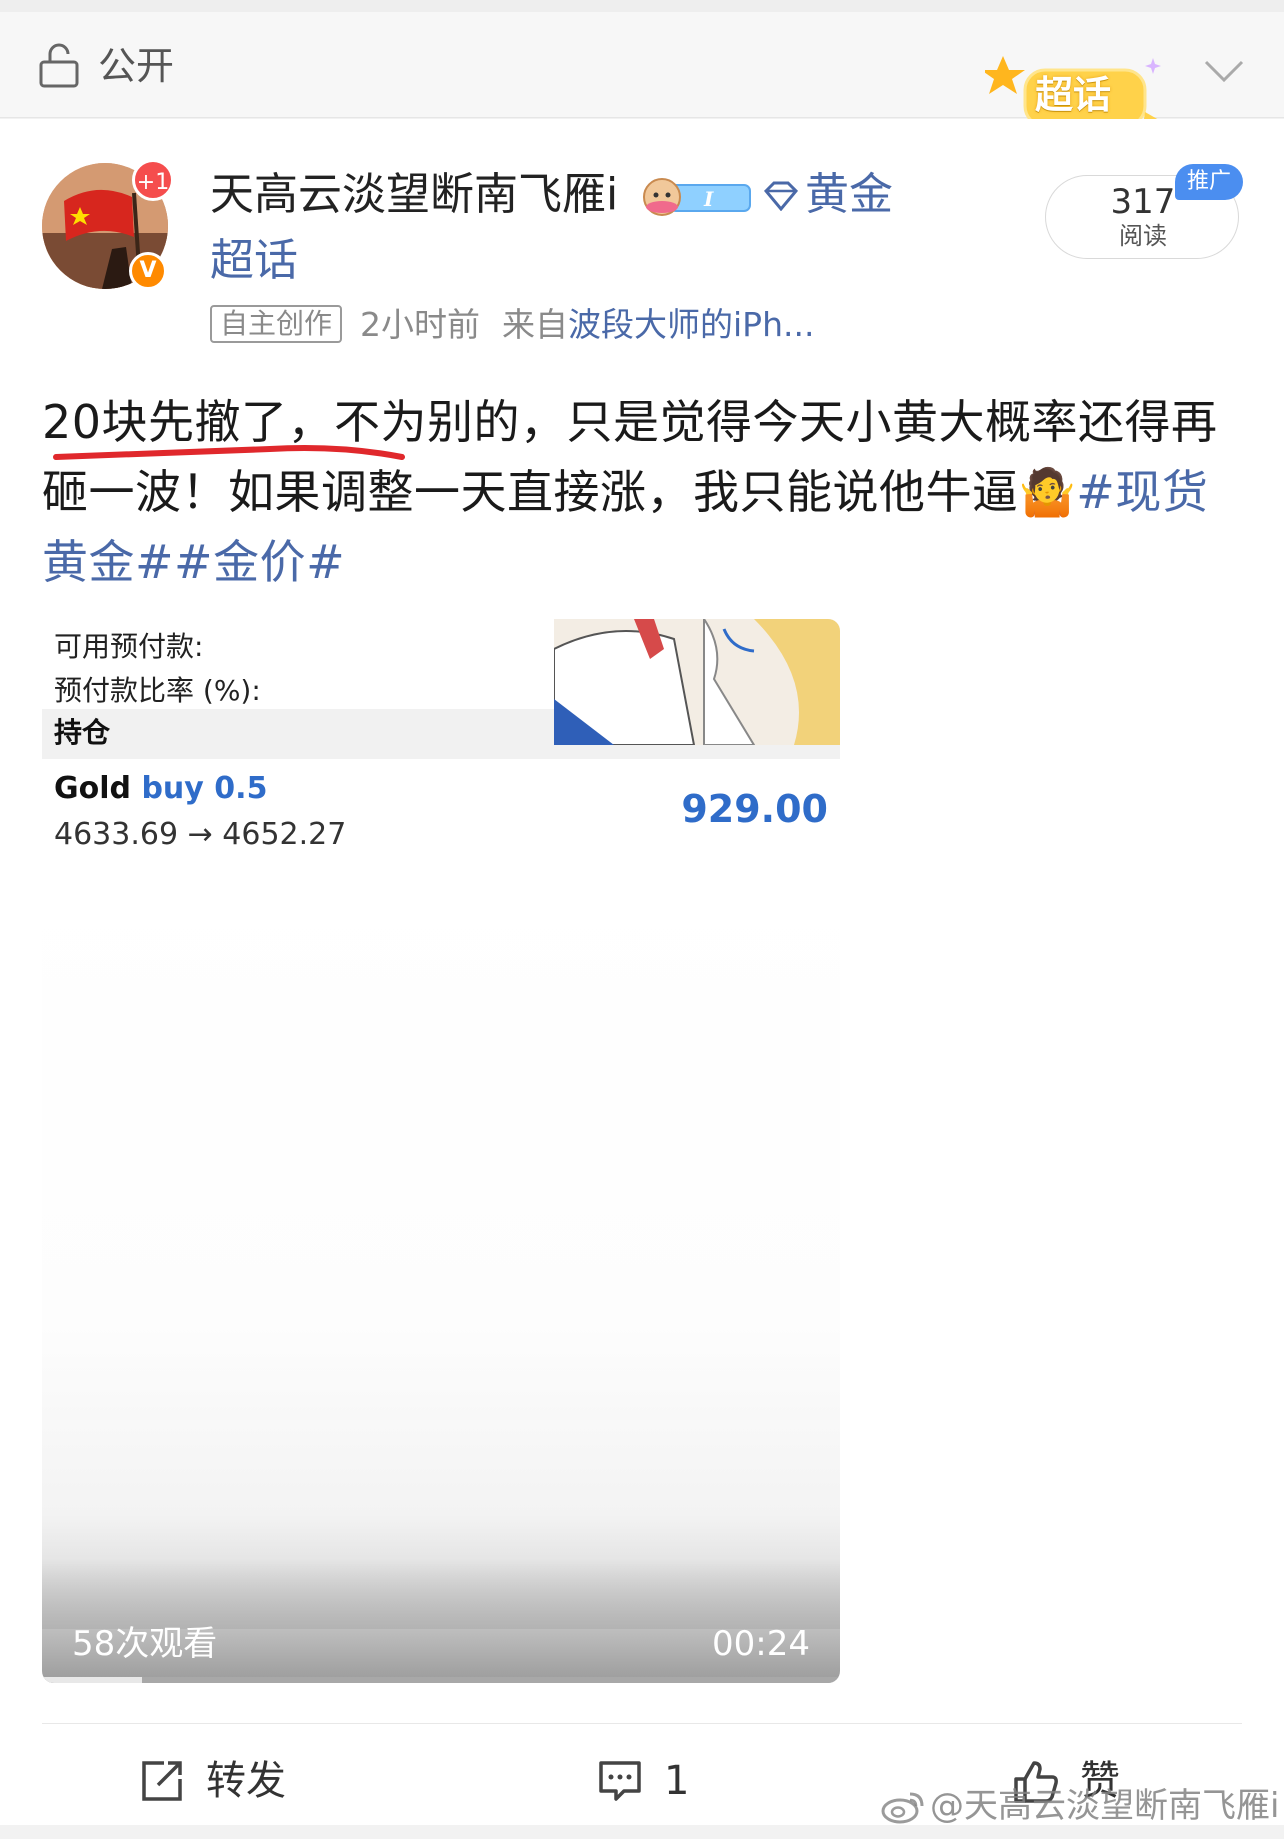 This screenshot has width=1284, height=1839. Describe the element at coordinates (696, 196) in the screenshot. I see `fan-medal-icon: I` at that location.